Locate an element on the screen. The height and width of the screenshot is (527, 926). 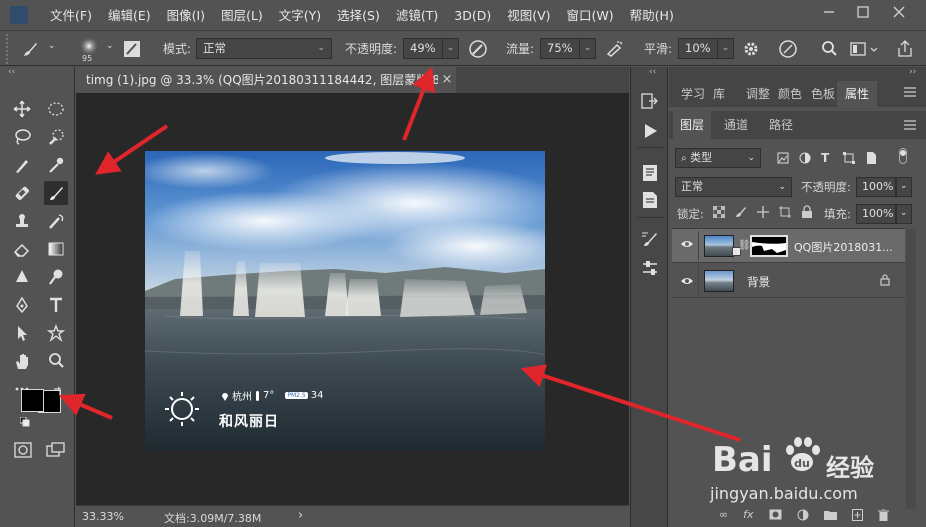
arrow-to-canvas is located at coordinates (630, 403).